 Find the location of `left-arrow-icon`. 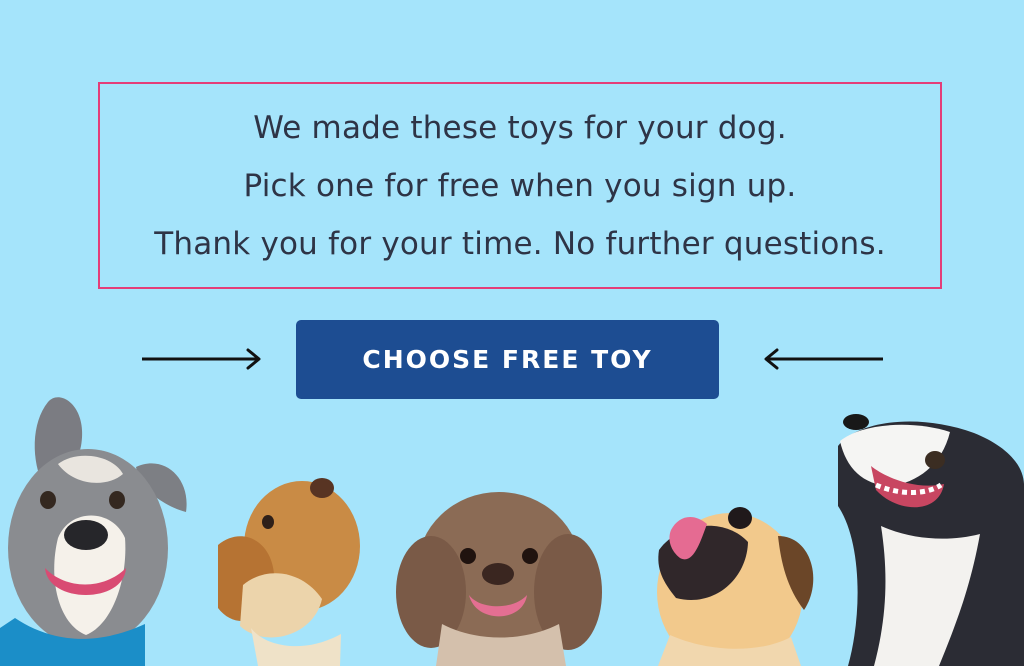

left-arrow-icon is located at coordinates (823, 359).